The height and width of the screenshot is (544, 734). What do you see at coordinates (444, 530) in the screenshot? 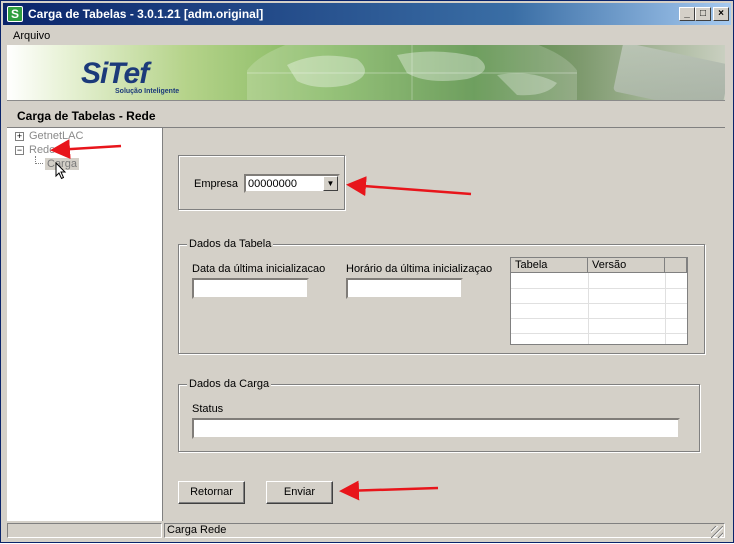
I see `status-panel-message: Carga Rede` at bounding box center [444, 530].